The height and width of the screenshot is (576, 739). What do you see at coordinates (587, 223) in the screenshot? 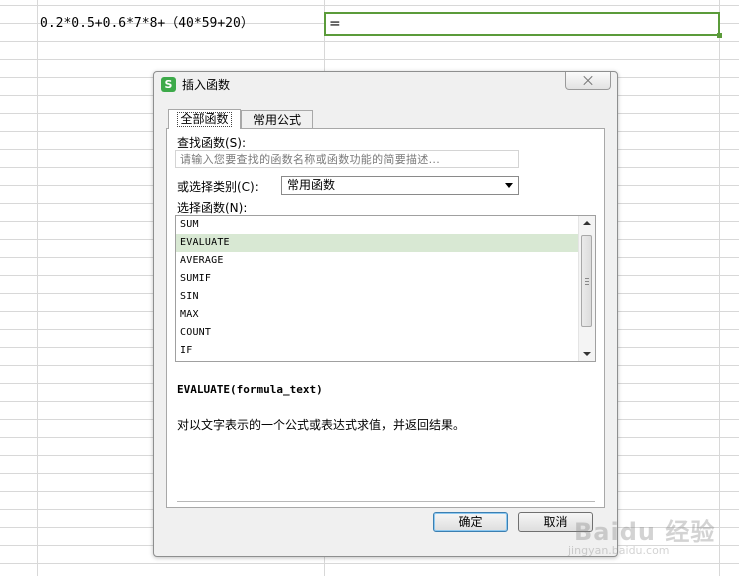
I see `scroll-up-icon` at bounding box center [587, 223].